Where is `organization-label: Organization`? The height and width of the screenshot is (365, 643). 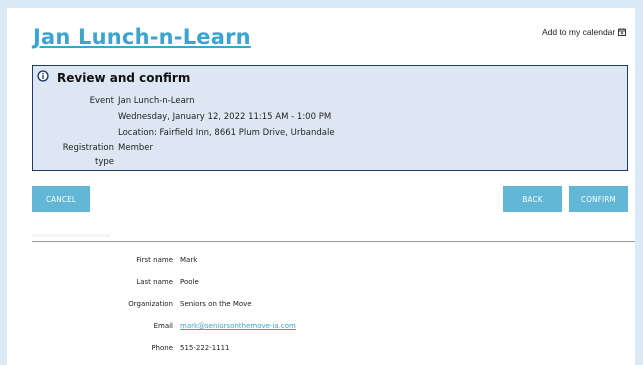 organization-label: Organization is located at coordinates (150, 304).